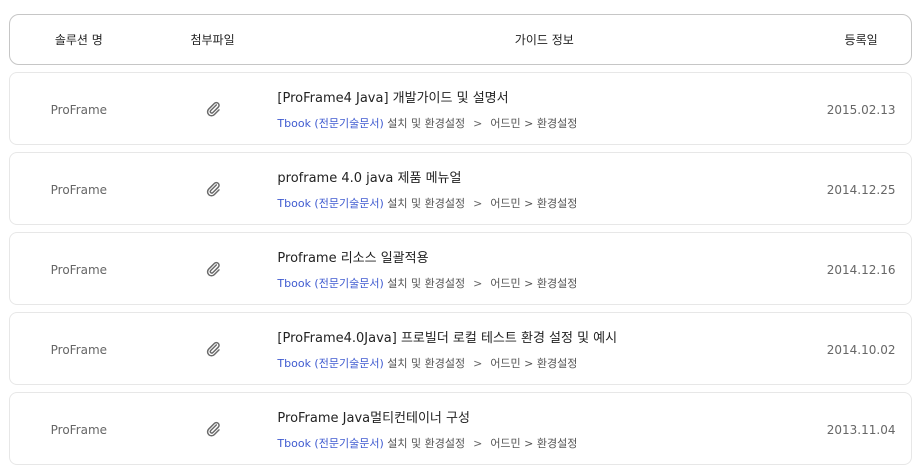 The width and height of the screenshot is (923, 472). I want to click on guide-title-link: [ProFrame4 Java] 개발가이드 및 설명서, so click(544, 96).